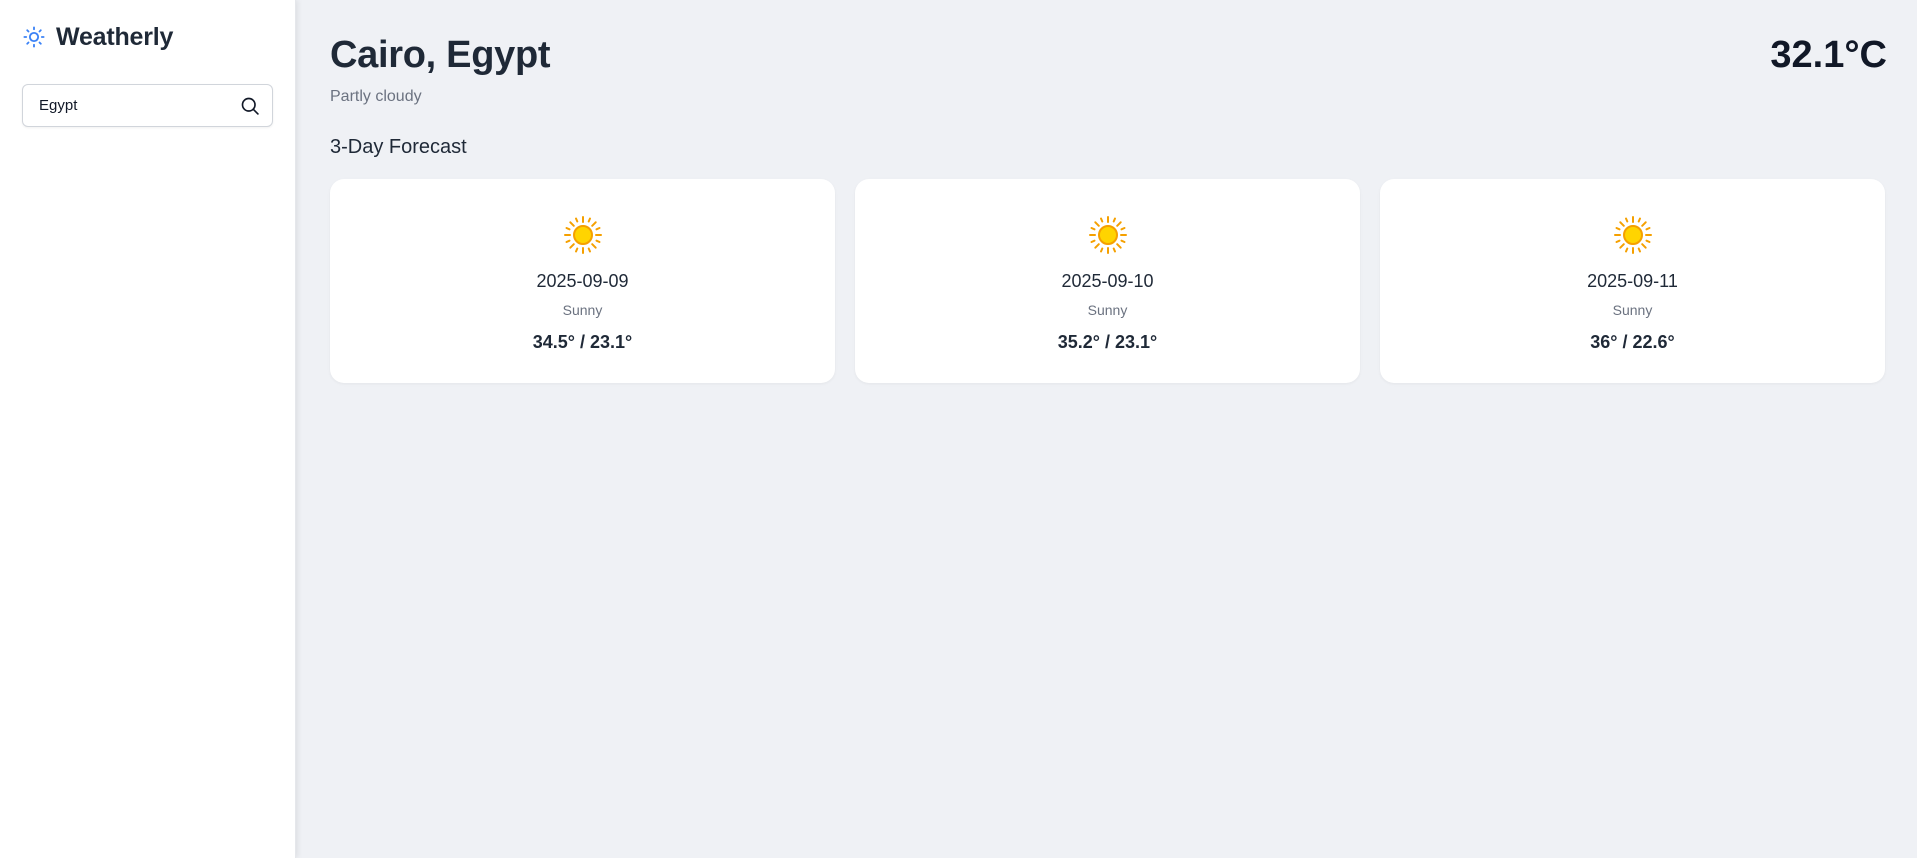 Image resolution: width=1917 pixels, height=858 pixels. I want to click on search-box, so click(147, 105).